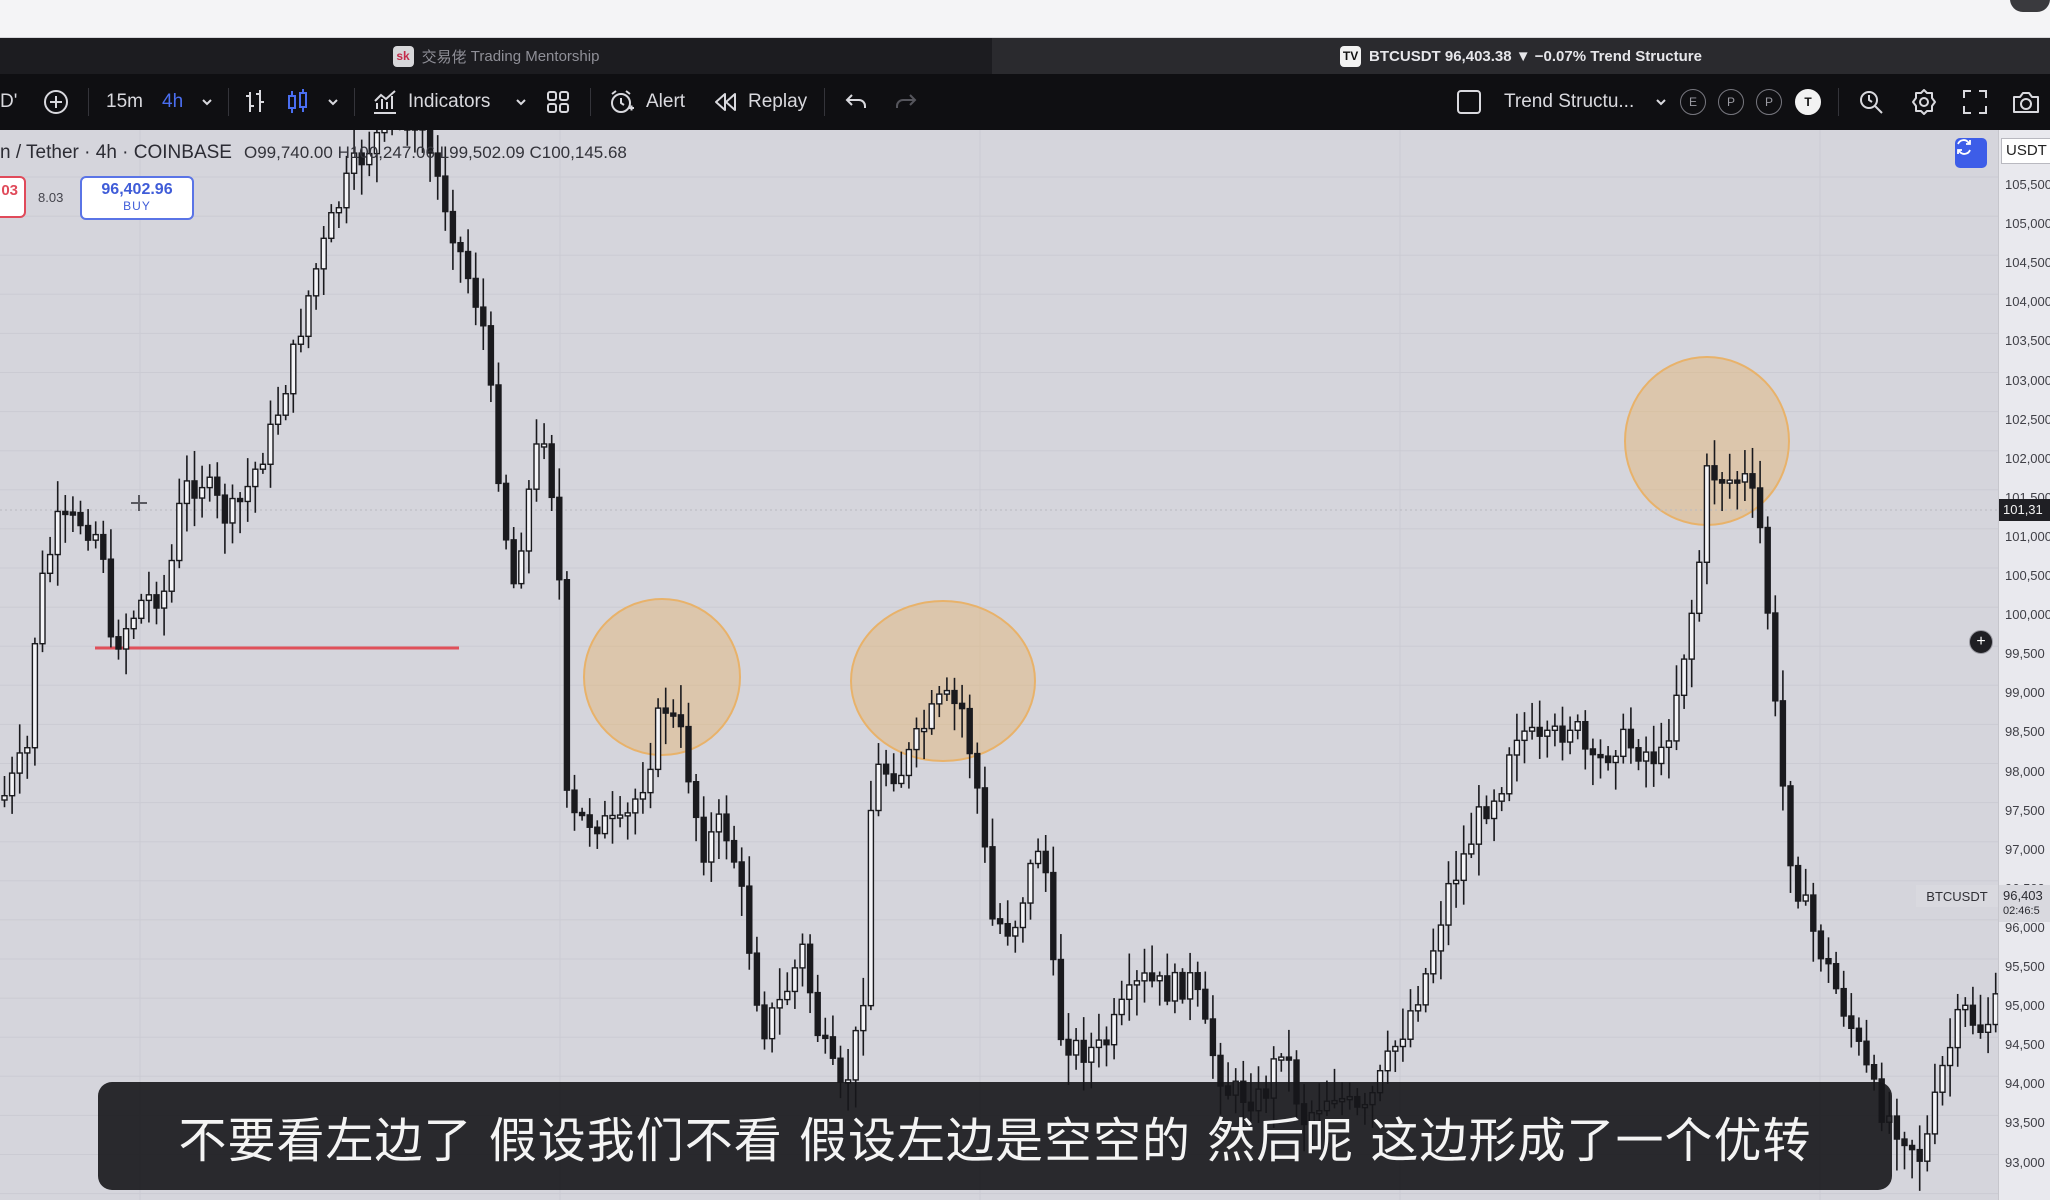 The height and width of the screenshot is (1200, 2050). What do you see at coordinates (482, 152) in the screenshot?
I see `low-value: L99,502.09` at bounding box center [482, 152].